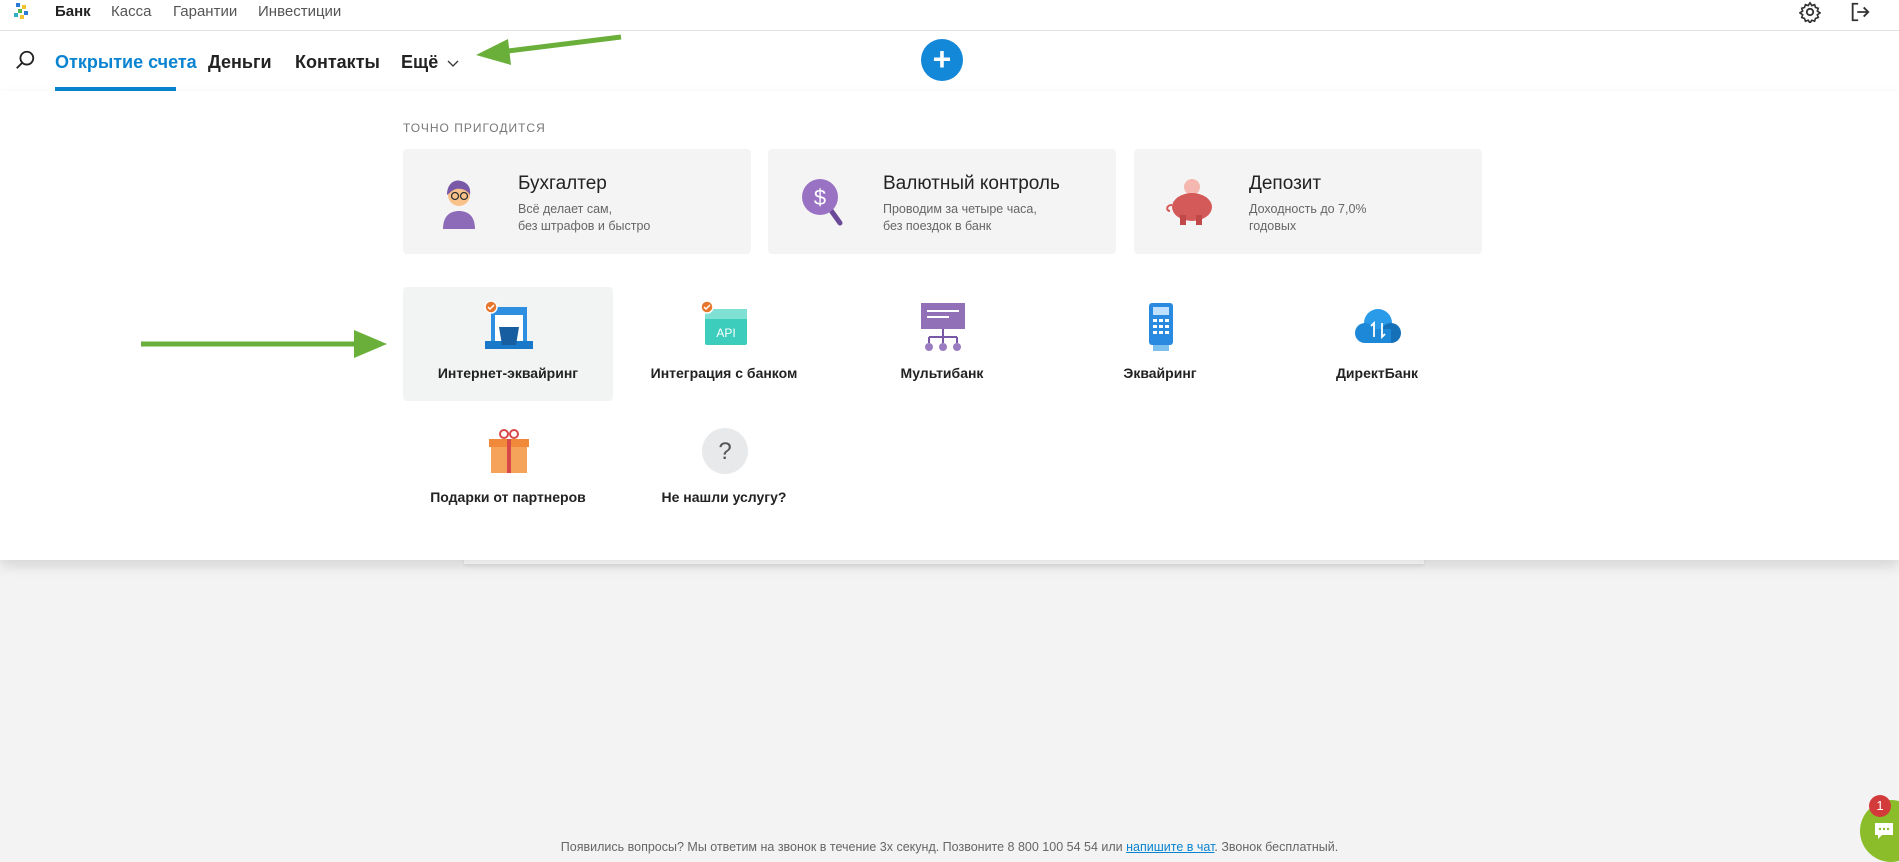  Describe the element at coordinates (1378, 326) in the screenshot. I see `cloud-sync-icon` at that location.